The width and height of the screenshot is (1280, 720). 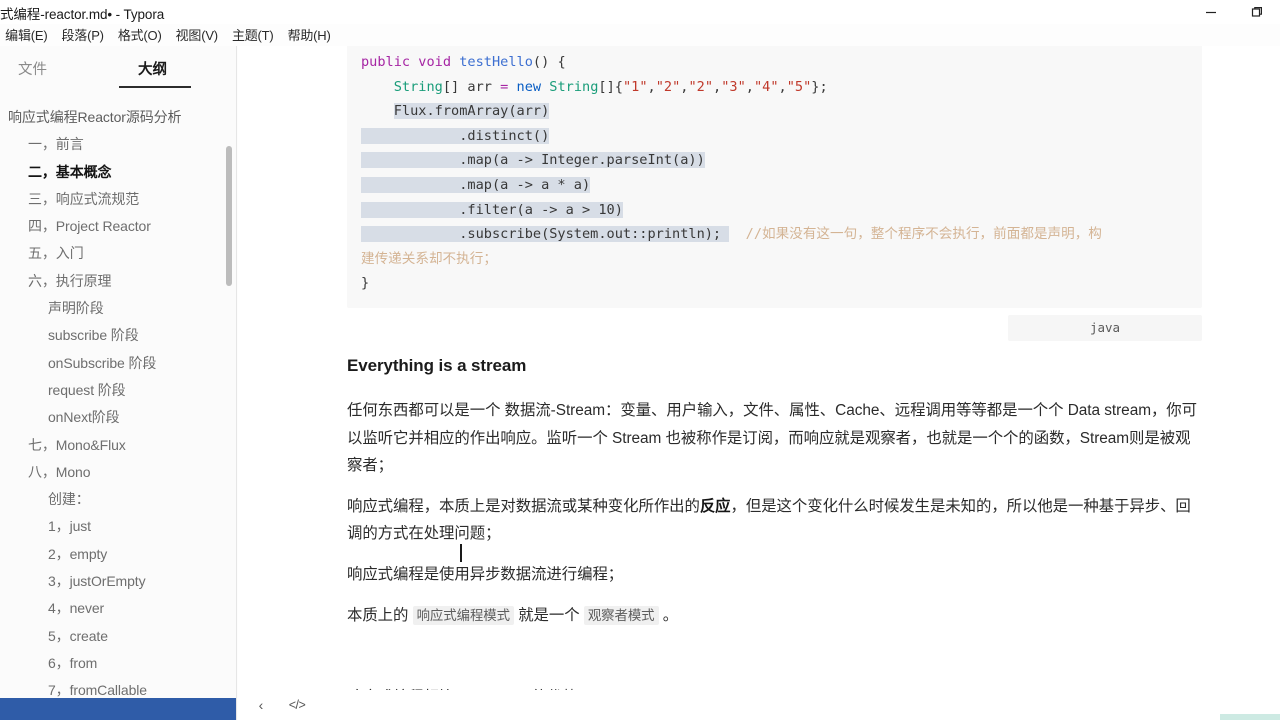 I want to click on code-line: .map(a -> Integer.parseInt(a)), so click(x=781, y=160).